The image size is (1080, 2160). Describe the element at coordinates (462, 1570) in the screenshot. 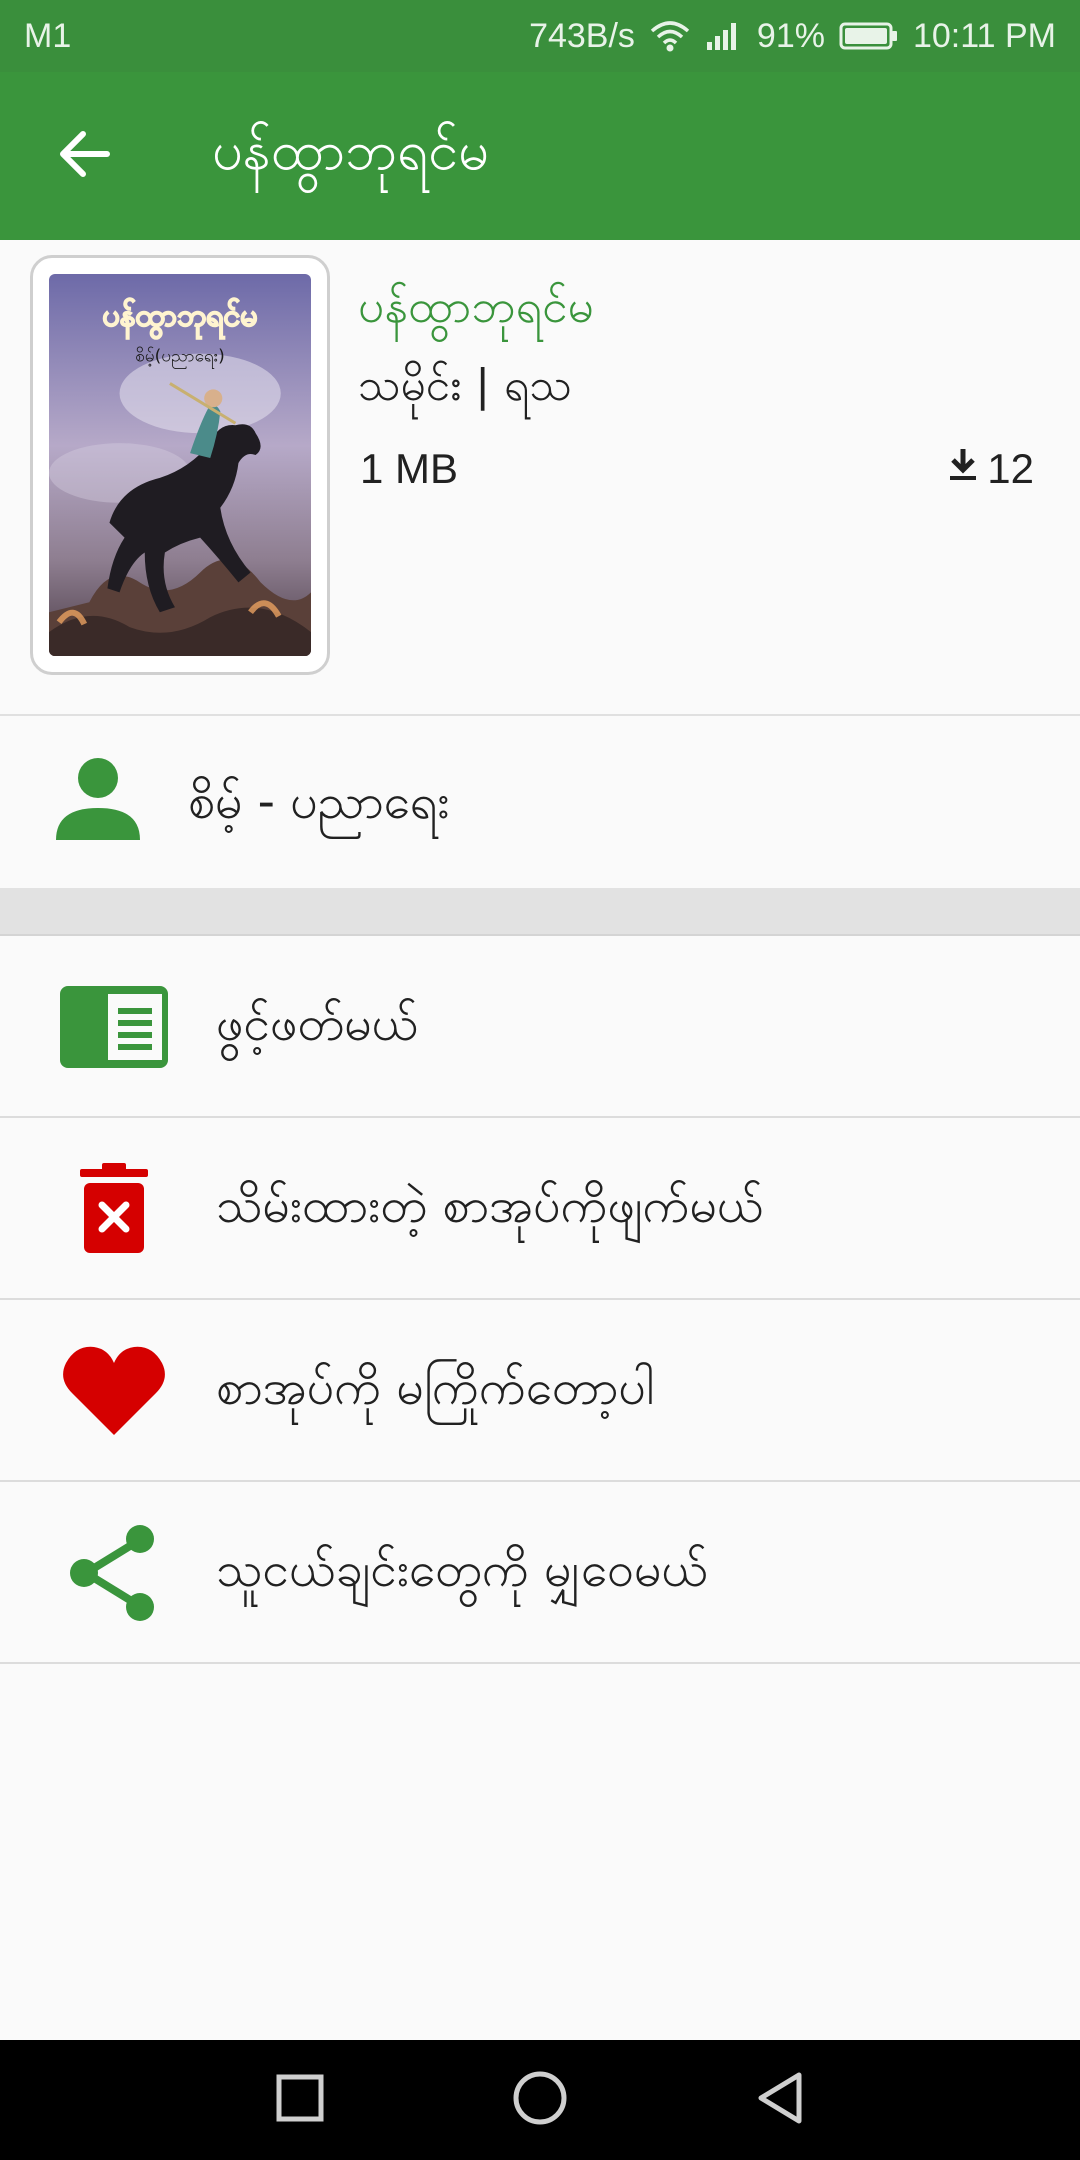

I see `share-label: သူငယ်ချင်းတွေကို မျှဝေမယ်` at that location.